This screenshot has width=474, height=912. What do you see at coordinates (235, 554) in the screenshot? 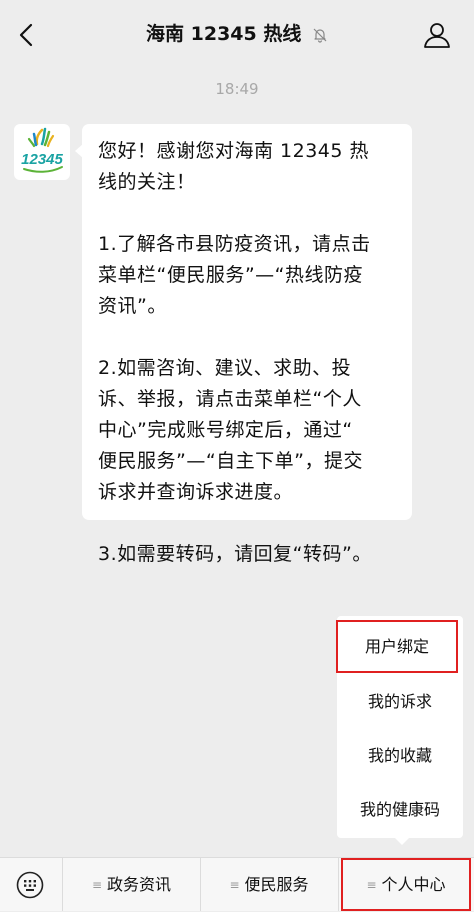
I see `message-line: 3.如需要转码，请回复“转码”。` at bounding box center [235, 554].